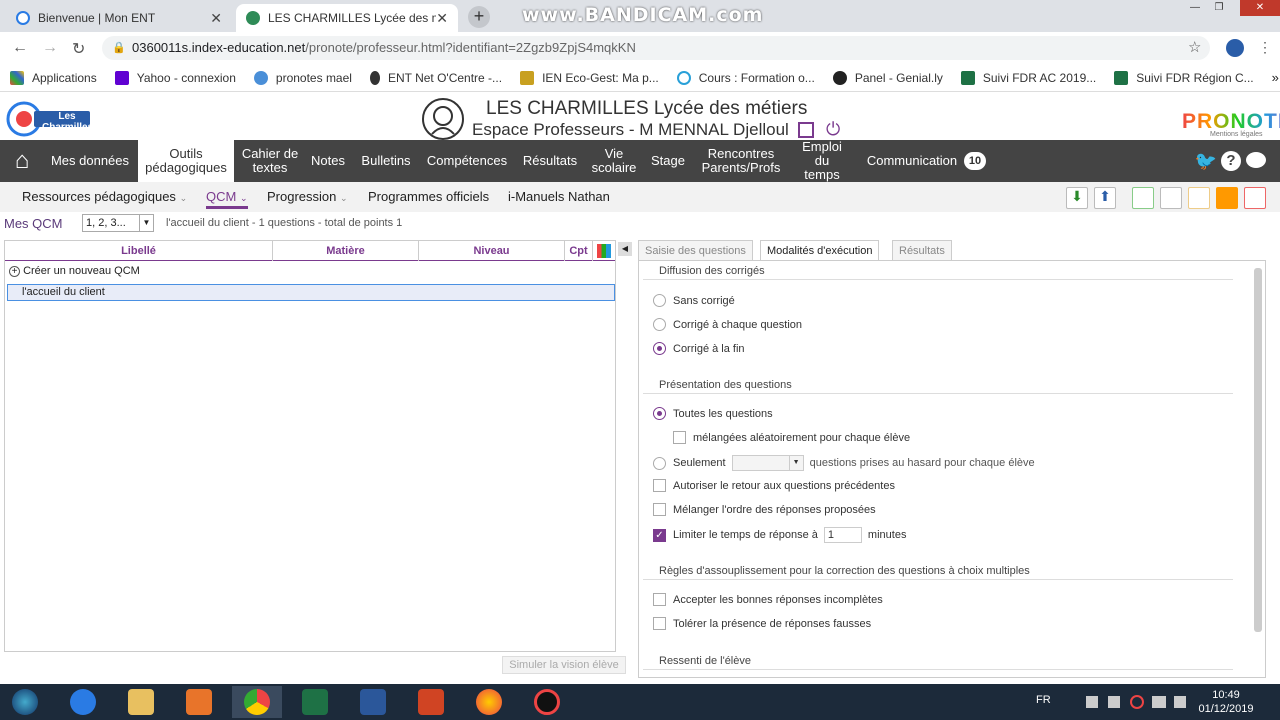 The height and width of the screenshot is (720, 1280). Describe the element at coordinates (668, 161) in the screenshot. I see `nav-stage: Stage` at that location.